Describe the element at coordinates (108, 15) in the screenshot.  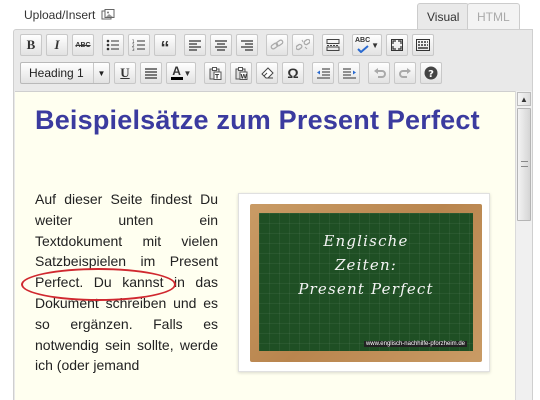
I see `media-icon` at that location.